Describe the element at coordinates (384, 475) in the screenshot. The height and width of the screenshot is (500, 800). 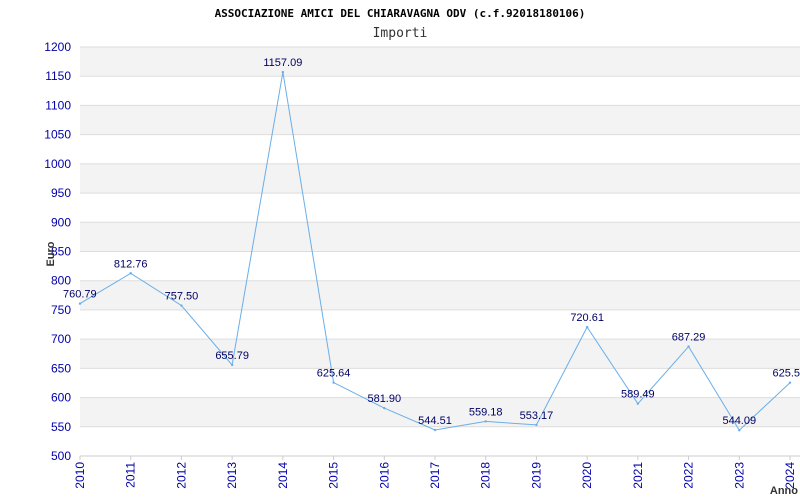
I see `x-tick-label: 2016` at that location.